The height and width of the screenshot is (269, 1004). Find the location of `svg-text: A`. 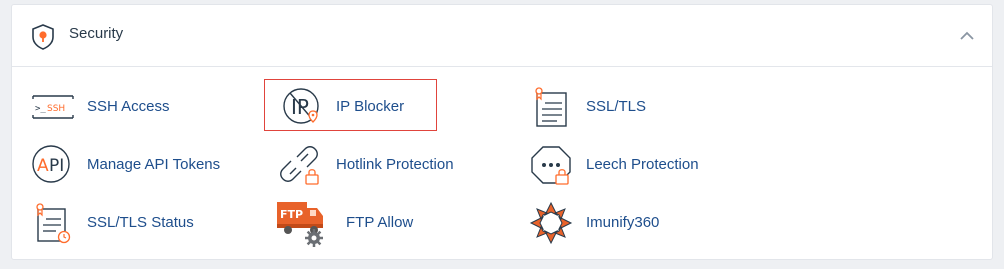

svg-text: A is located at coordinates (43, 166).